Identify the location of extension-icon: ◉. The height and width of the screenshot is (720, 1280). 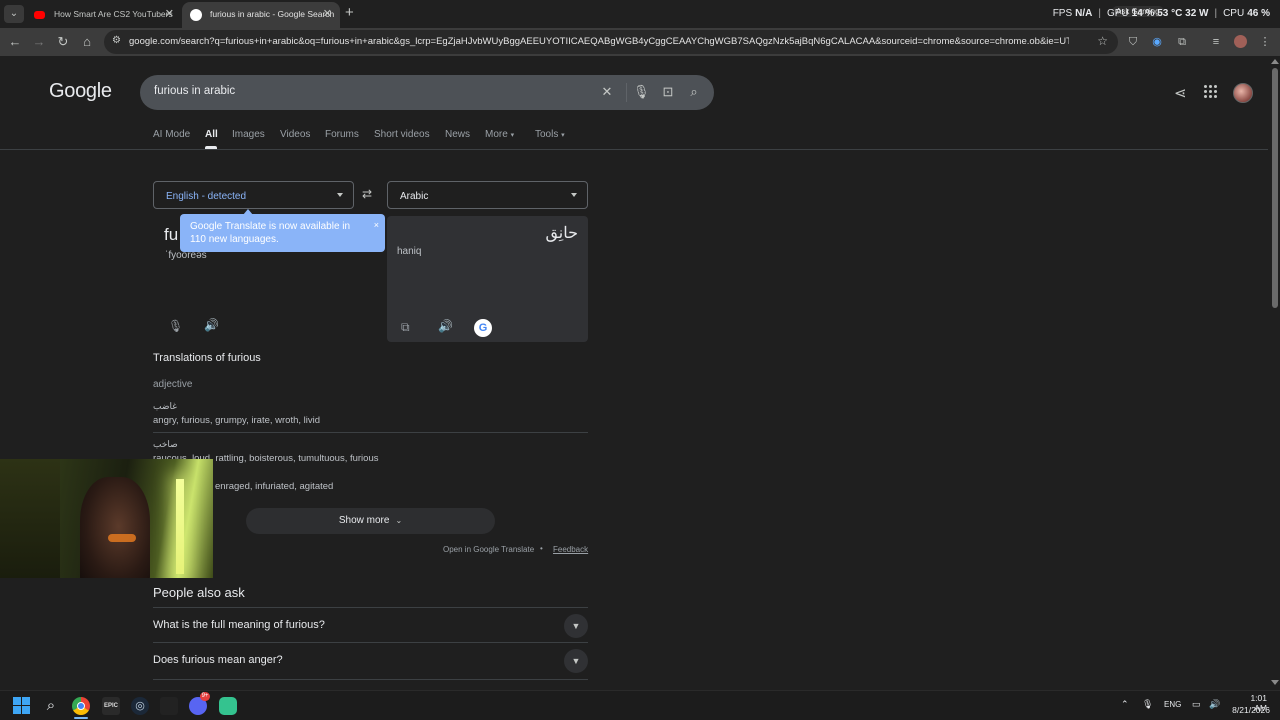
(1157, 42).